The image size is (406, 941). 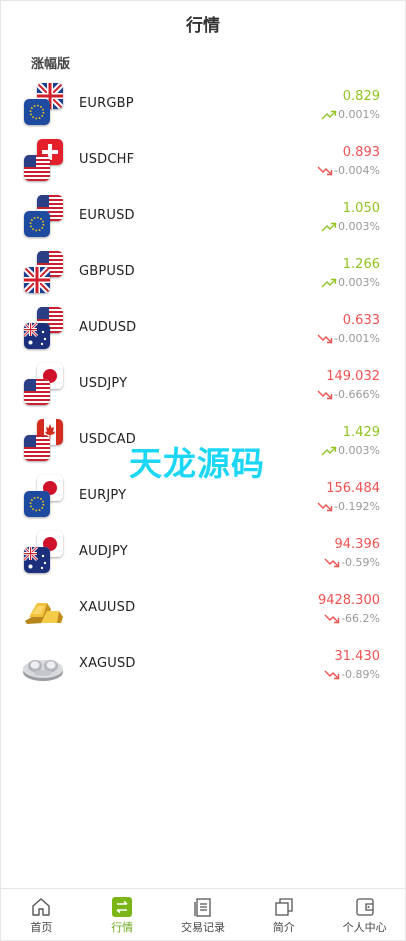 What do you see at coordinates (203, 606) in the screenshot?
I see `quote-row-xauusd: XAUUSD 9428.300 -66.2%` at bounding box center [203, 606].